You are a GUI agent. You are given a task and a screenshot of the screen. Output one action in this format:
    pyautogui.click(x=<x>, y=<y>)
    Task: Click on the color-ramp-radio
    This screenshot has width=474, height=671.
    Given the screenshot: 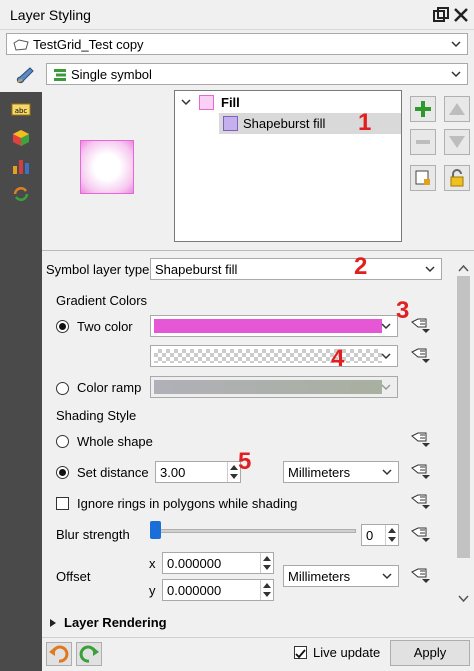 What is the action you would take?
    pyautogui.click(x=62, y=388)
    